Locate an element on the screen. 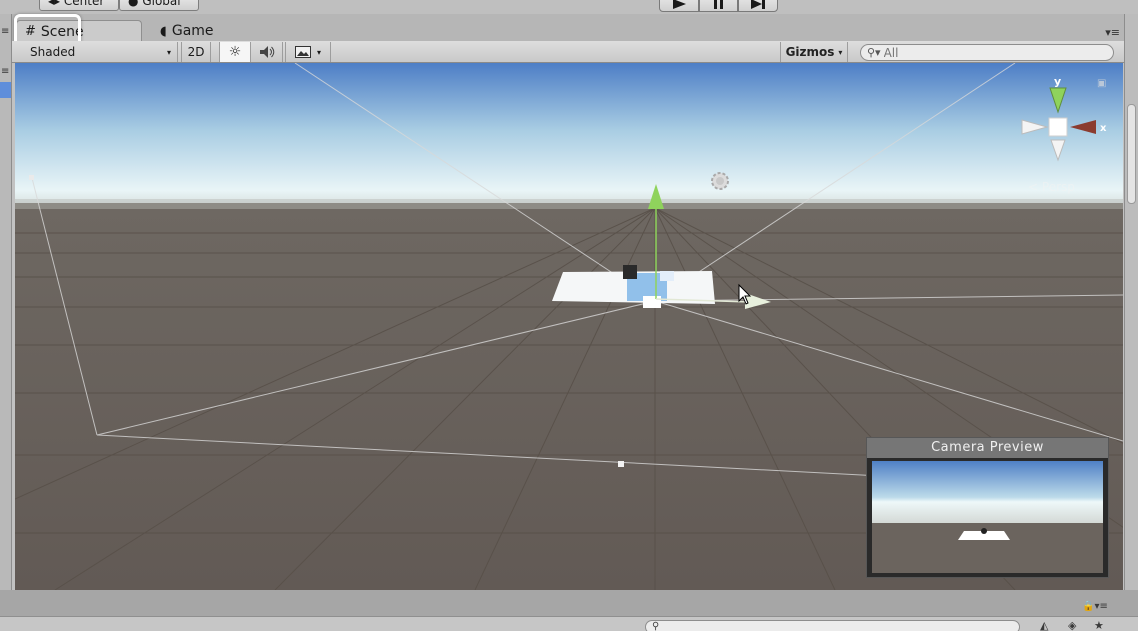 The width and height of the screenshot is (1138, 631). pacman-icon: ◖ is located at coordinates (163, 31).